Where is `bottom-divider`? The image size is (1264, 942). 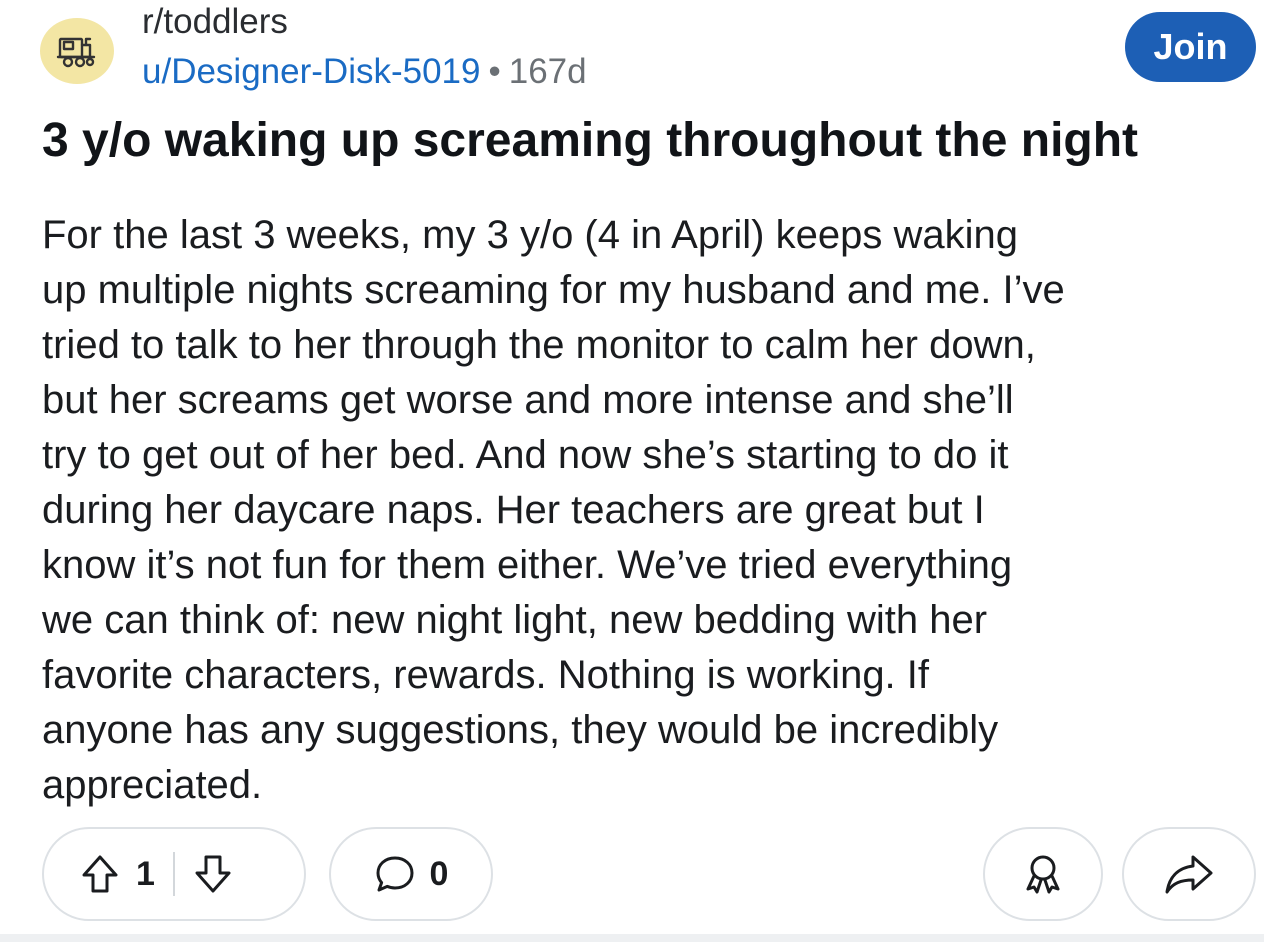 bottom-divider is located at coordinates (632, 938).